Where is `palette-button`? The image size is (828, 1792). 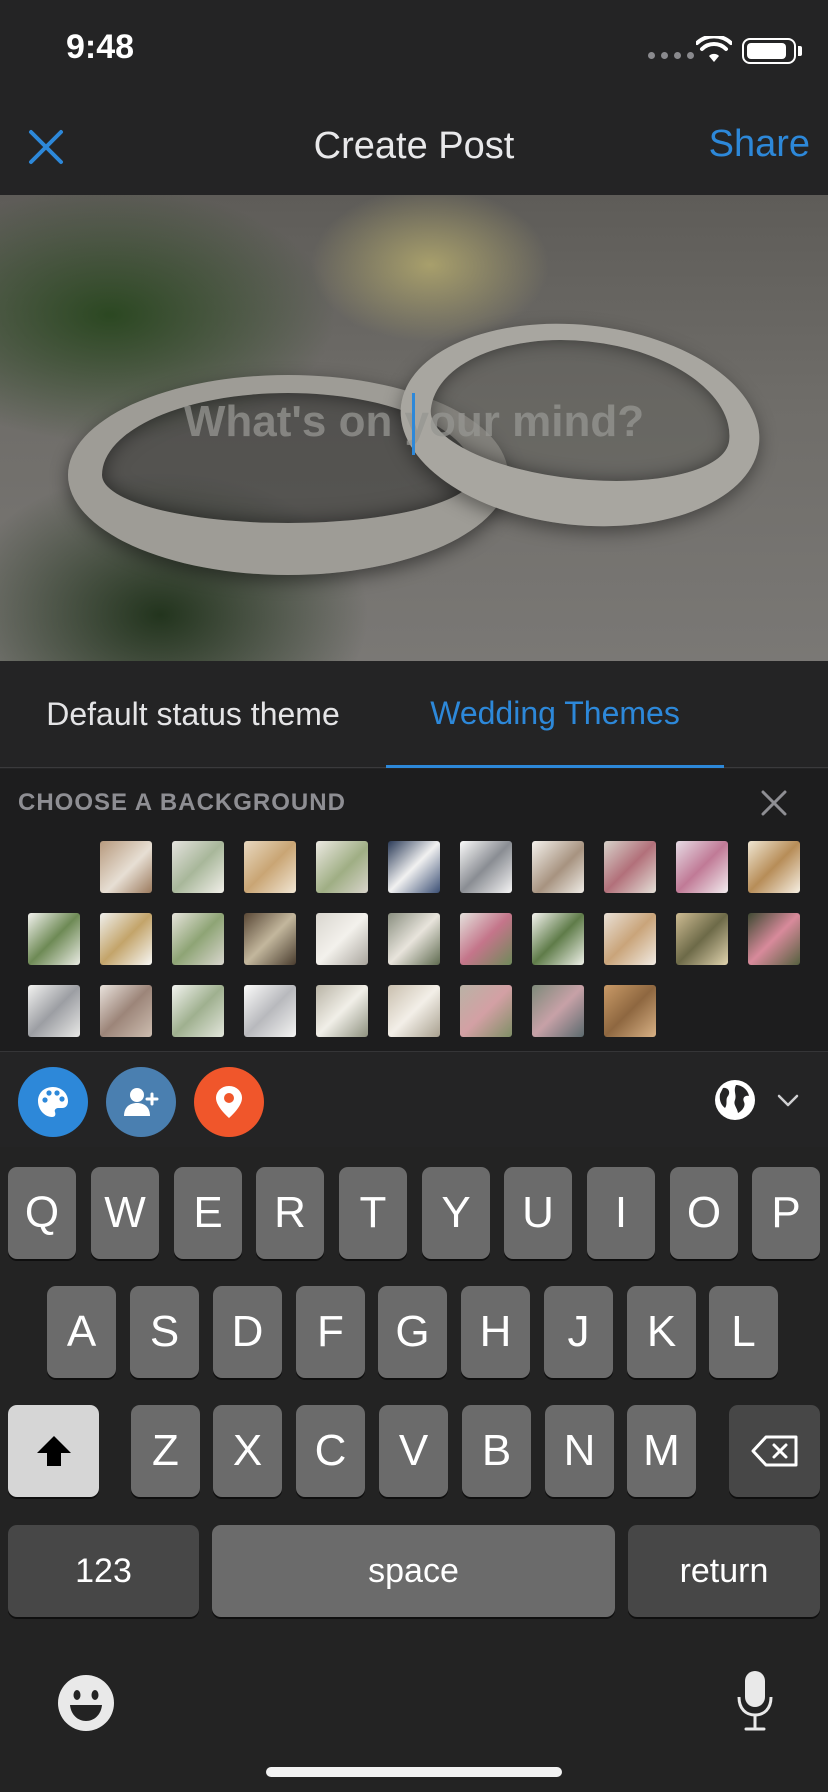 palette-button is located at coordinates (53, 1102).